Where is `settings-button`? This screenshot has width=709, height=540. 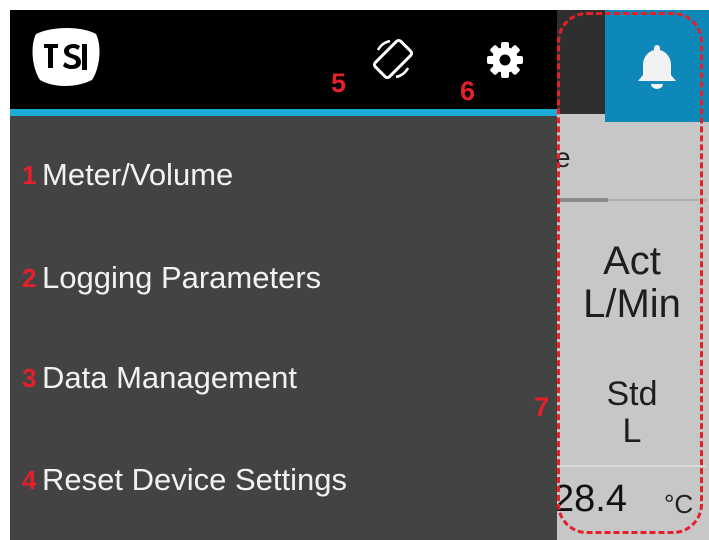
settings-button is located at coordinates (505, 60).